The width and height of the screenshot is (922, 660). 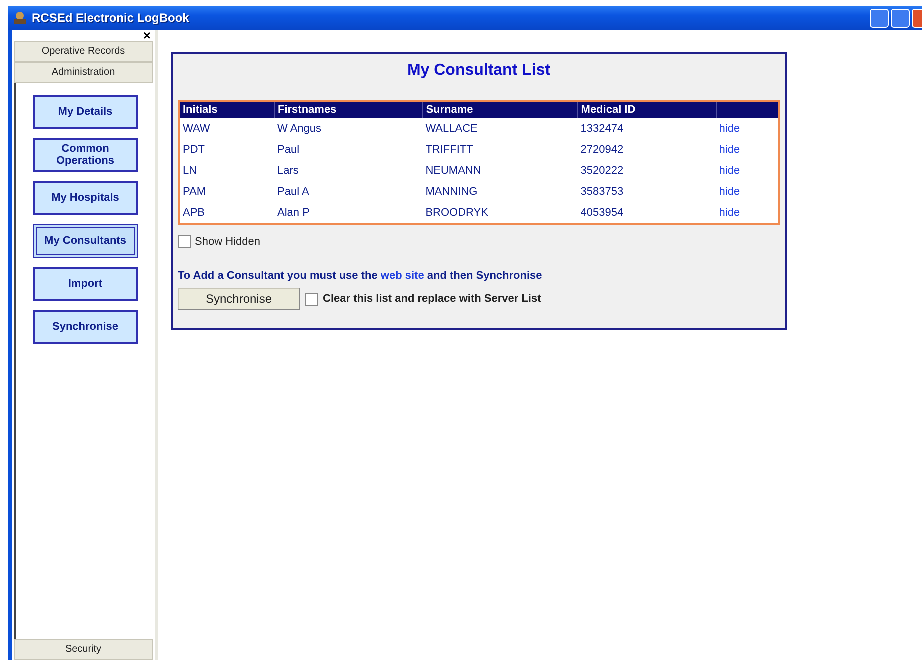 I want to click on nav-button: My Details, so click(x=85, y=112).